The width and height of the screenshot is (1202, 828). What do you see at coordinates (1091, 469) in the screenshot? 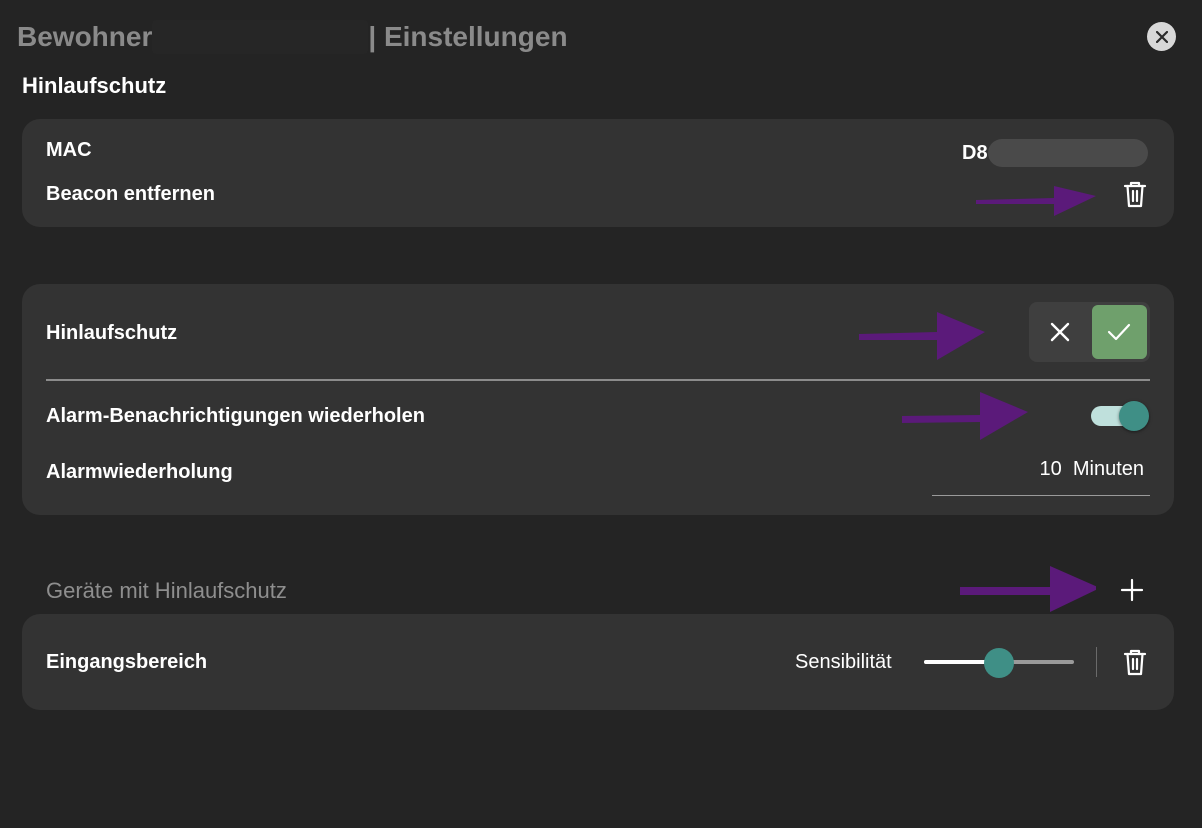
I see `alarm-repetition-value: 10 Minuten` at bounding box center [1091, 469].